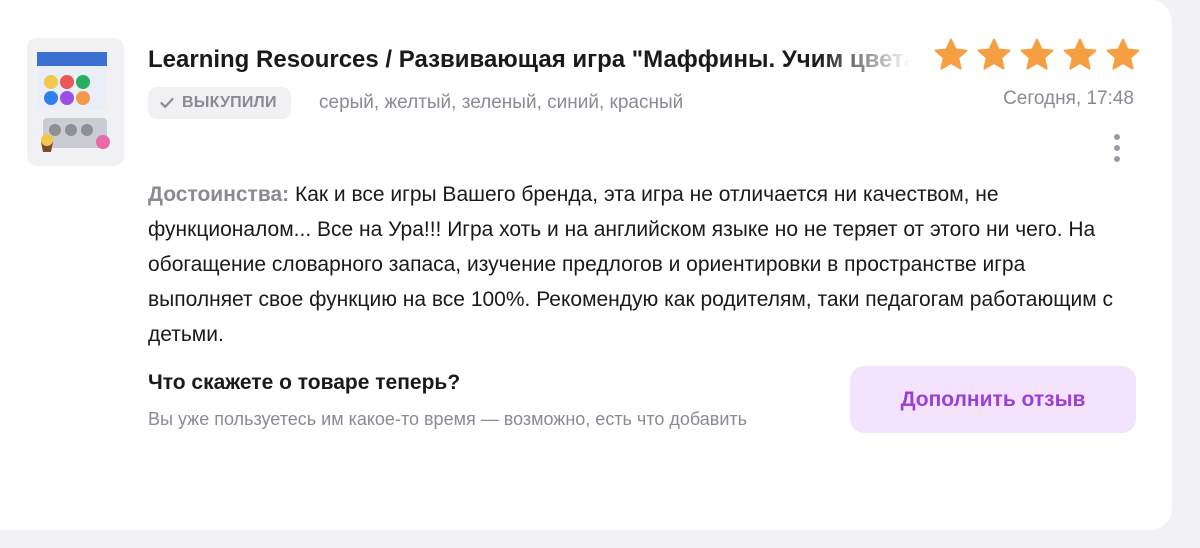  I want to click on add-to-review-button: Дополнить отзыв, so click(993, 399).